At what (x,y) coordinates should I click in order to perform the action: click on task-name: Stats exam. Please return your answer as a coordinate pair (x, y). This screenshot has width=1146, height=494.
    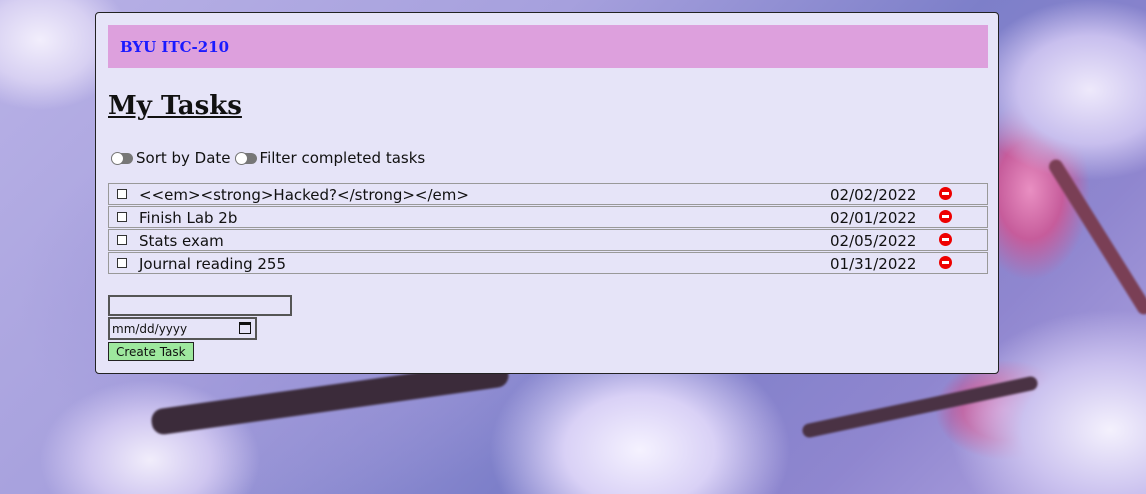
    Looking at the image, I should click on (181, 241).